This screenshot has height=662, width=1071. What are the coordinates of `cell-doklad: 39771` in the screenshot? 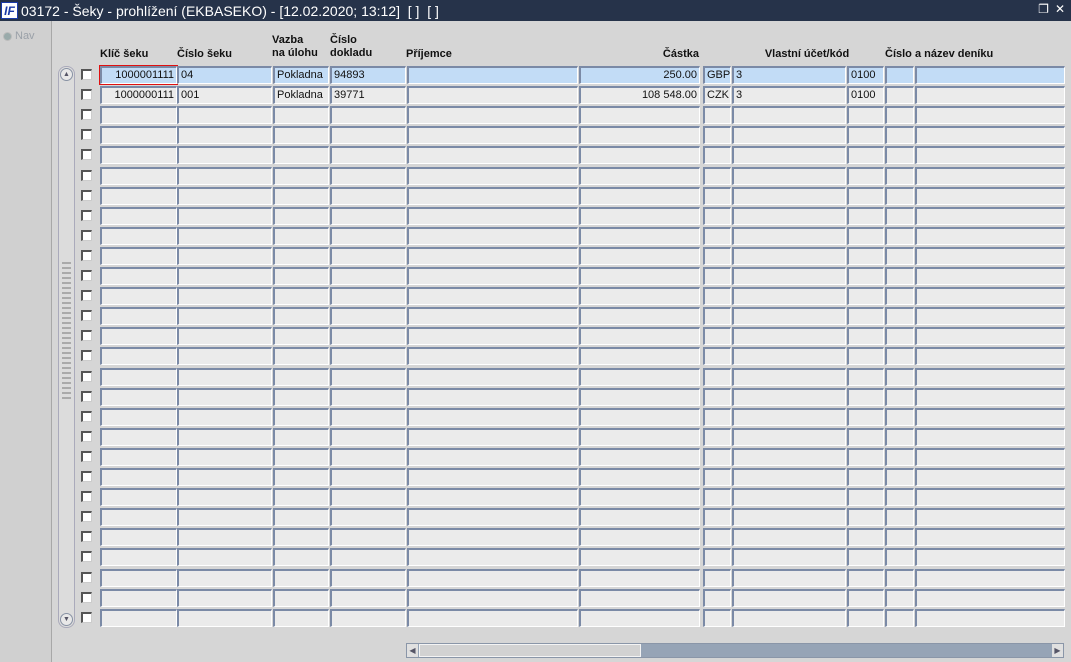 It's located at (368, 95).